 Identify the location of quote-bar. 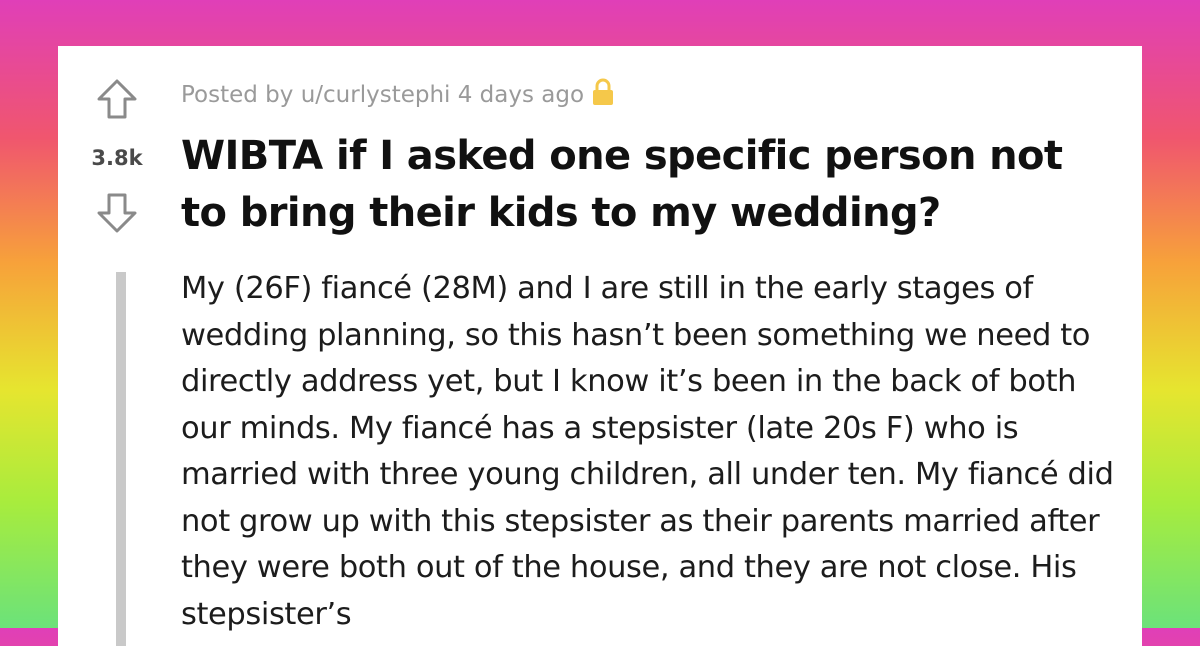
(121, 459).